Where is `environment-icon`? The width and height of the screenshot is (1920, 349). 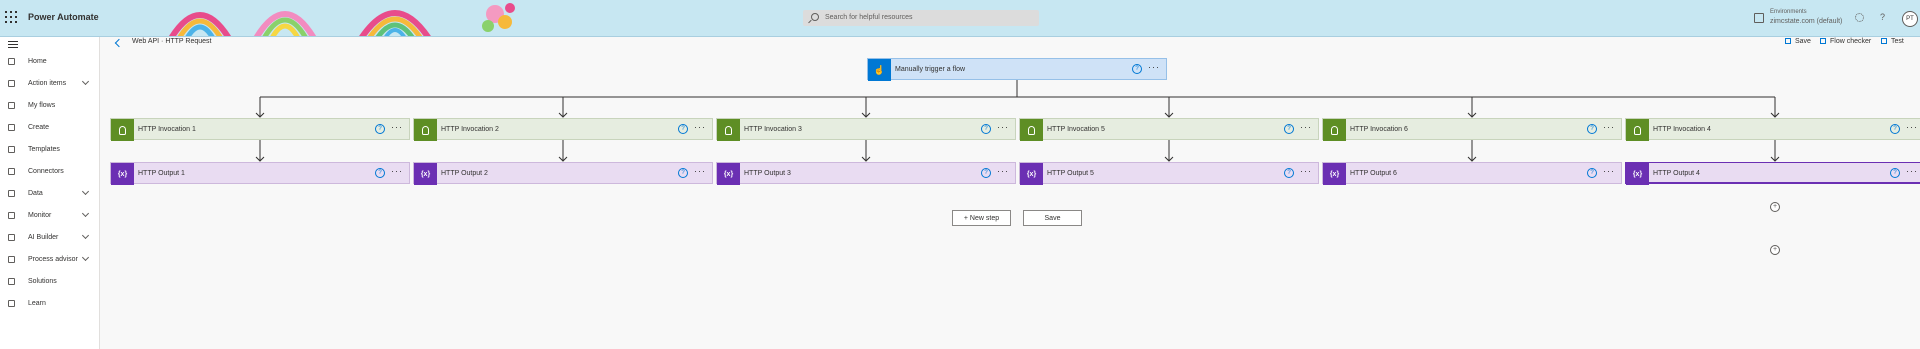 environment-icon is located at coordinates (1759, 18).